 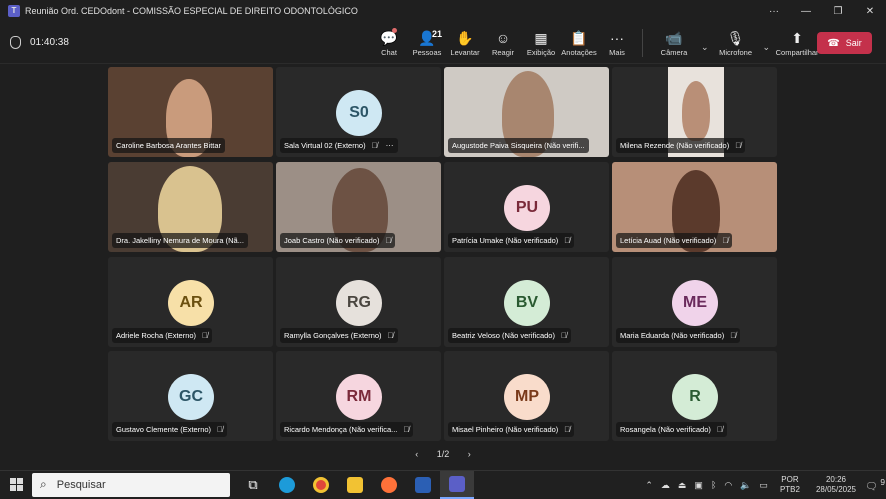 I want to click on notes-icon: 📋, so click(x=579, y=37).